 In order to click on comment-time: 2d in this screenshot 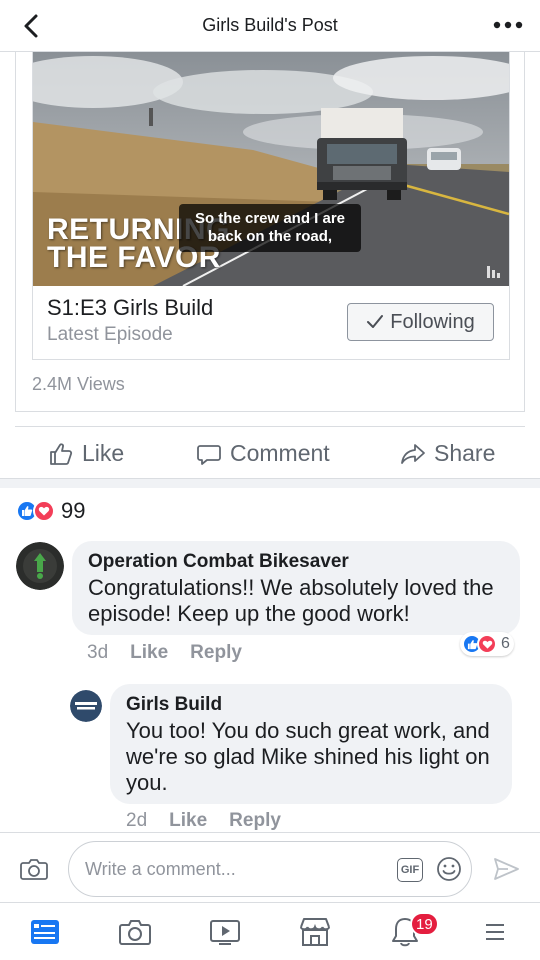, I will do `click(137, 820)`.